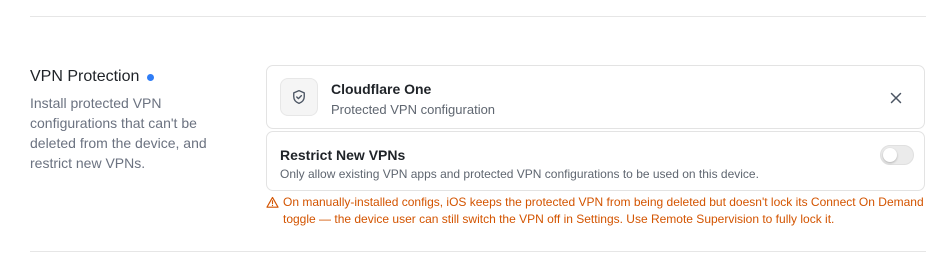 The width and height of the screenshot is (944, 274). What do you see at coordinates (478, 16) in the screenshot?
I see `top-divider` at bounding box center [478, 16].